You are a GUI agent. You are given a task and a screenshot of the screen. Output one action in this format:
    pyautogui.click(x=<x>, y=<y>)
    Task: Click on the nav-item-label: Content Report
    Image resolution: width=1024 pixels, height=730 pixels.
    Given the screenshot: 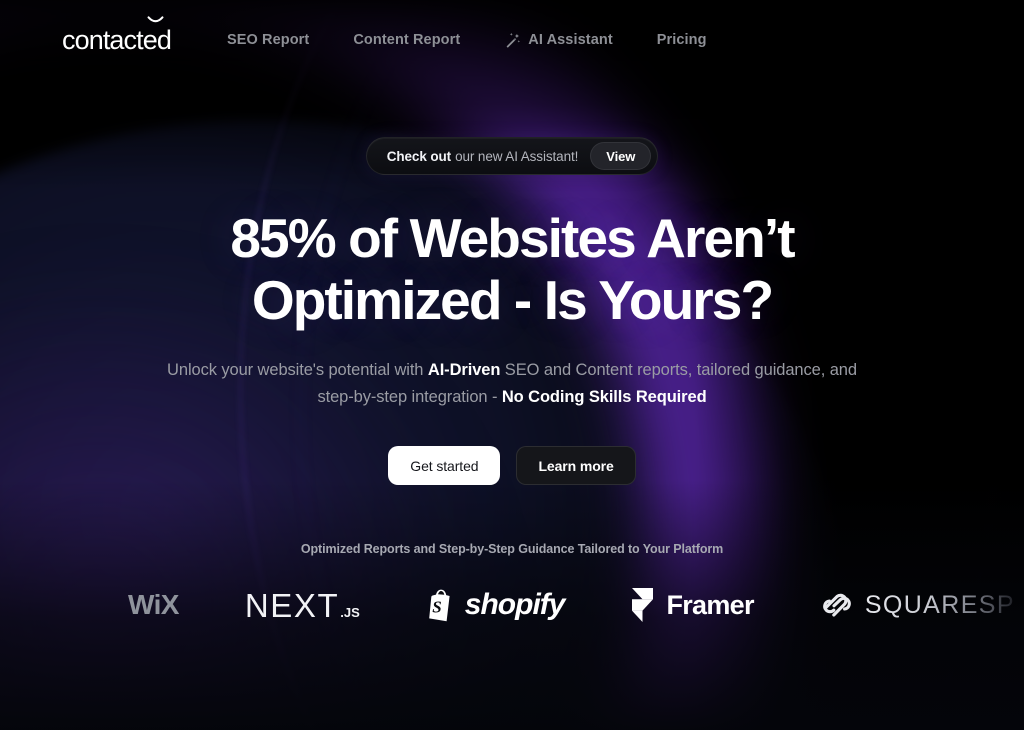 What is the action you would take?
    pyautogui.click(x=407, y=40)
    